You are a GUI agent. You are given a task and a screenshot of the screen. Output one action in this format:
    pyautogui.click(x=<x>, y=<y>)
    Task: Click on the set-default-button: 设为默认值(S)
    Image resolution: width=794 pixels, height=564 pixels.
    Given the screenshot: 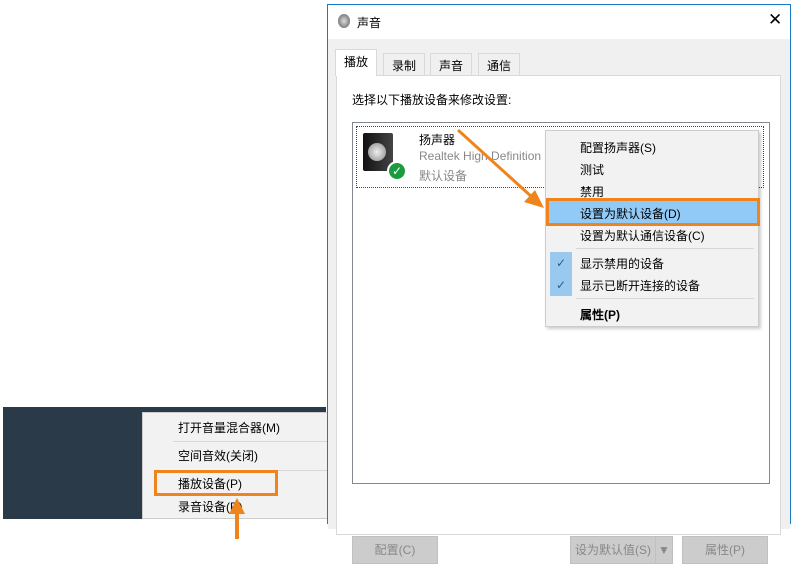 What is the action you would take?
    pyautogui.click(x=613, y=550)
    